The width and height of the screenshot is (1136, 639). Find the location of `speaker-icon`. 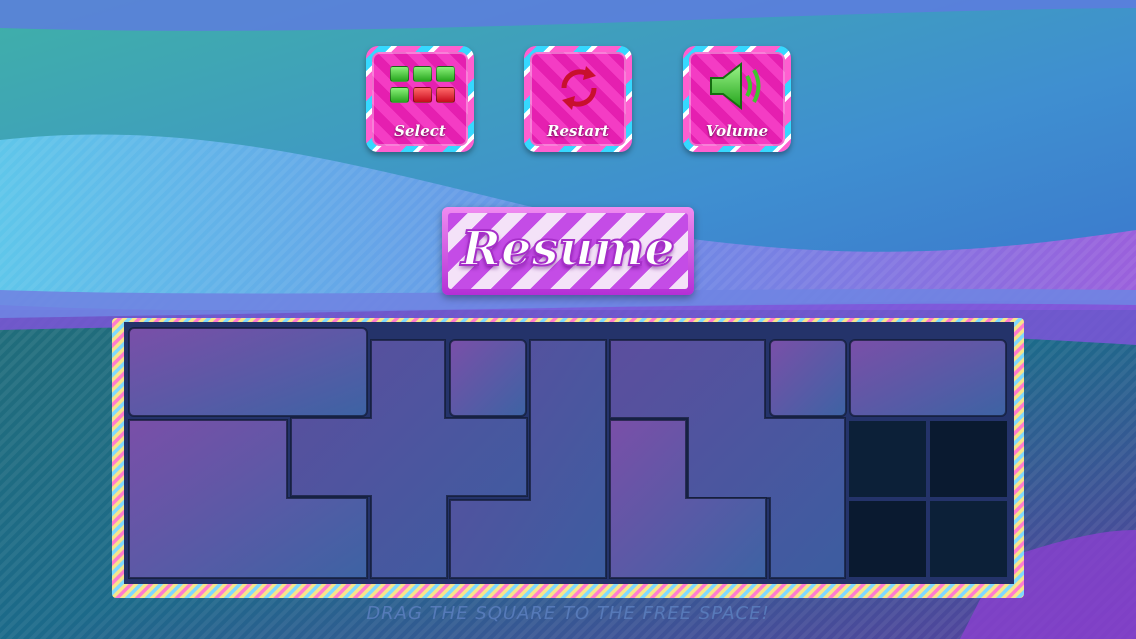

speaker-icon is located at coordinates (735, 86).